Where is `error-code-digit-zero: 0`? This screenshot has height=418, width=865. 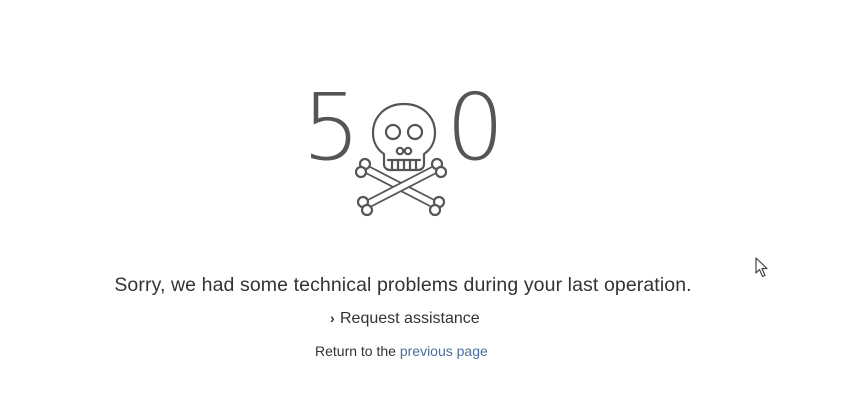 error-code-digit-zero: 0 is located at coordinates (475, 127).